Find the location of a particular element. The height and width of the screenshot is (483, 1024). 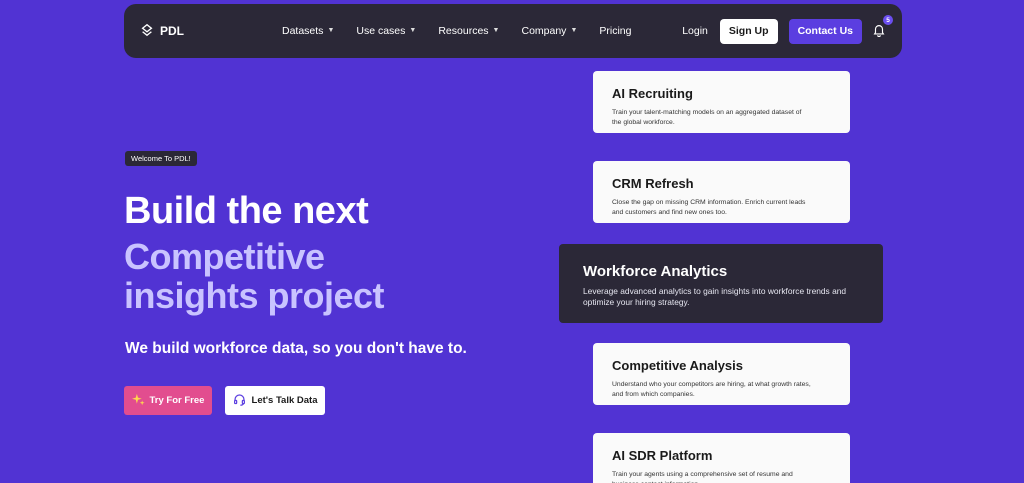

card-title: AI Recruiting is located at coordinates (652, 93).